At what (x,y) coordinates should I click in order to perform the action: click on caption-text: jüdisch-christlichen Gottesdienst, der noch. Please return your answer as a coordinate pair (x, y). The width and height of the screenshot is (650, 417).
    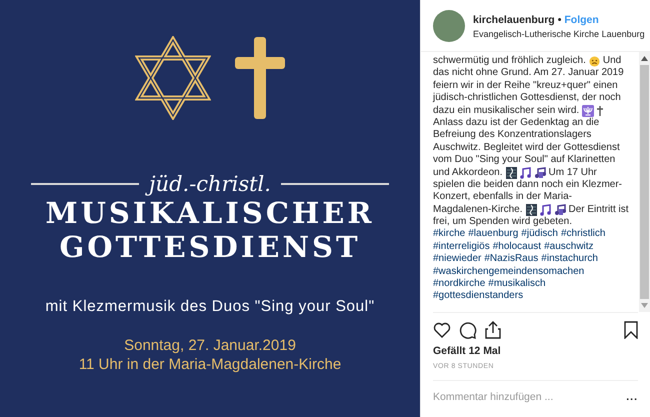
    Looking at the image, I should click on (527, 98).